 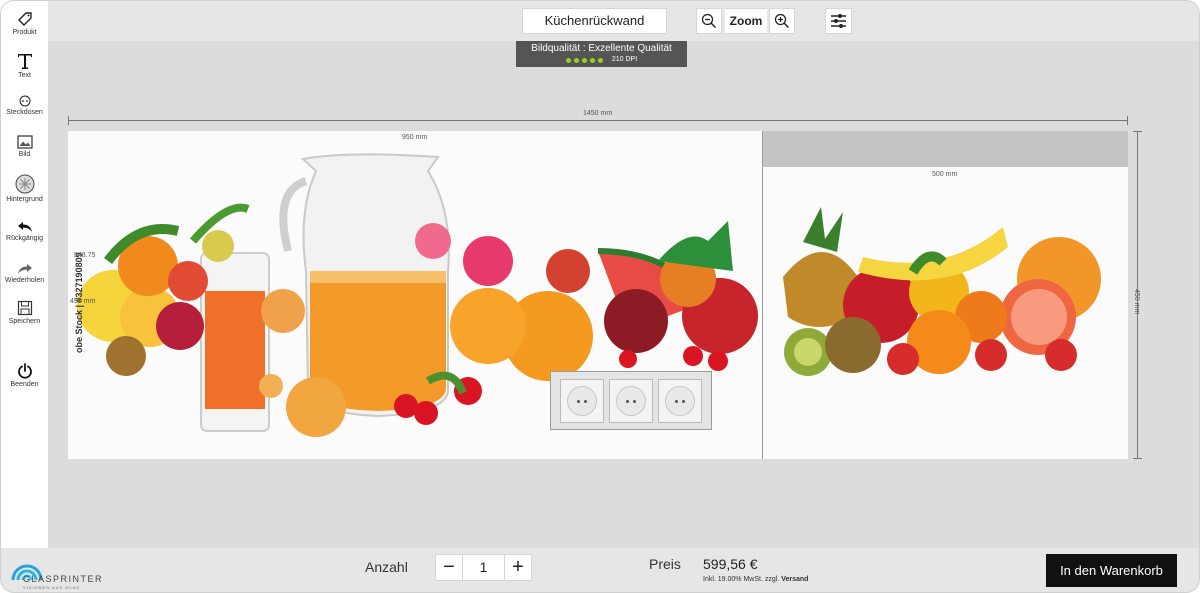 I want to click on quality-rating: 210 DPI, so click(x=601, y=60).